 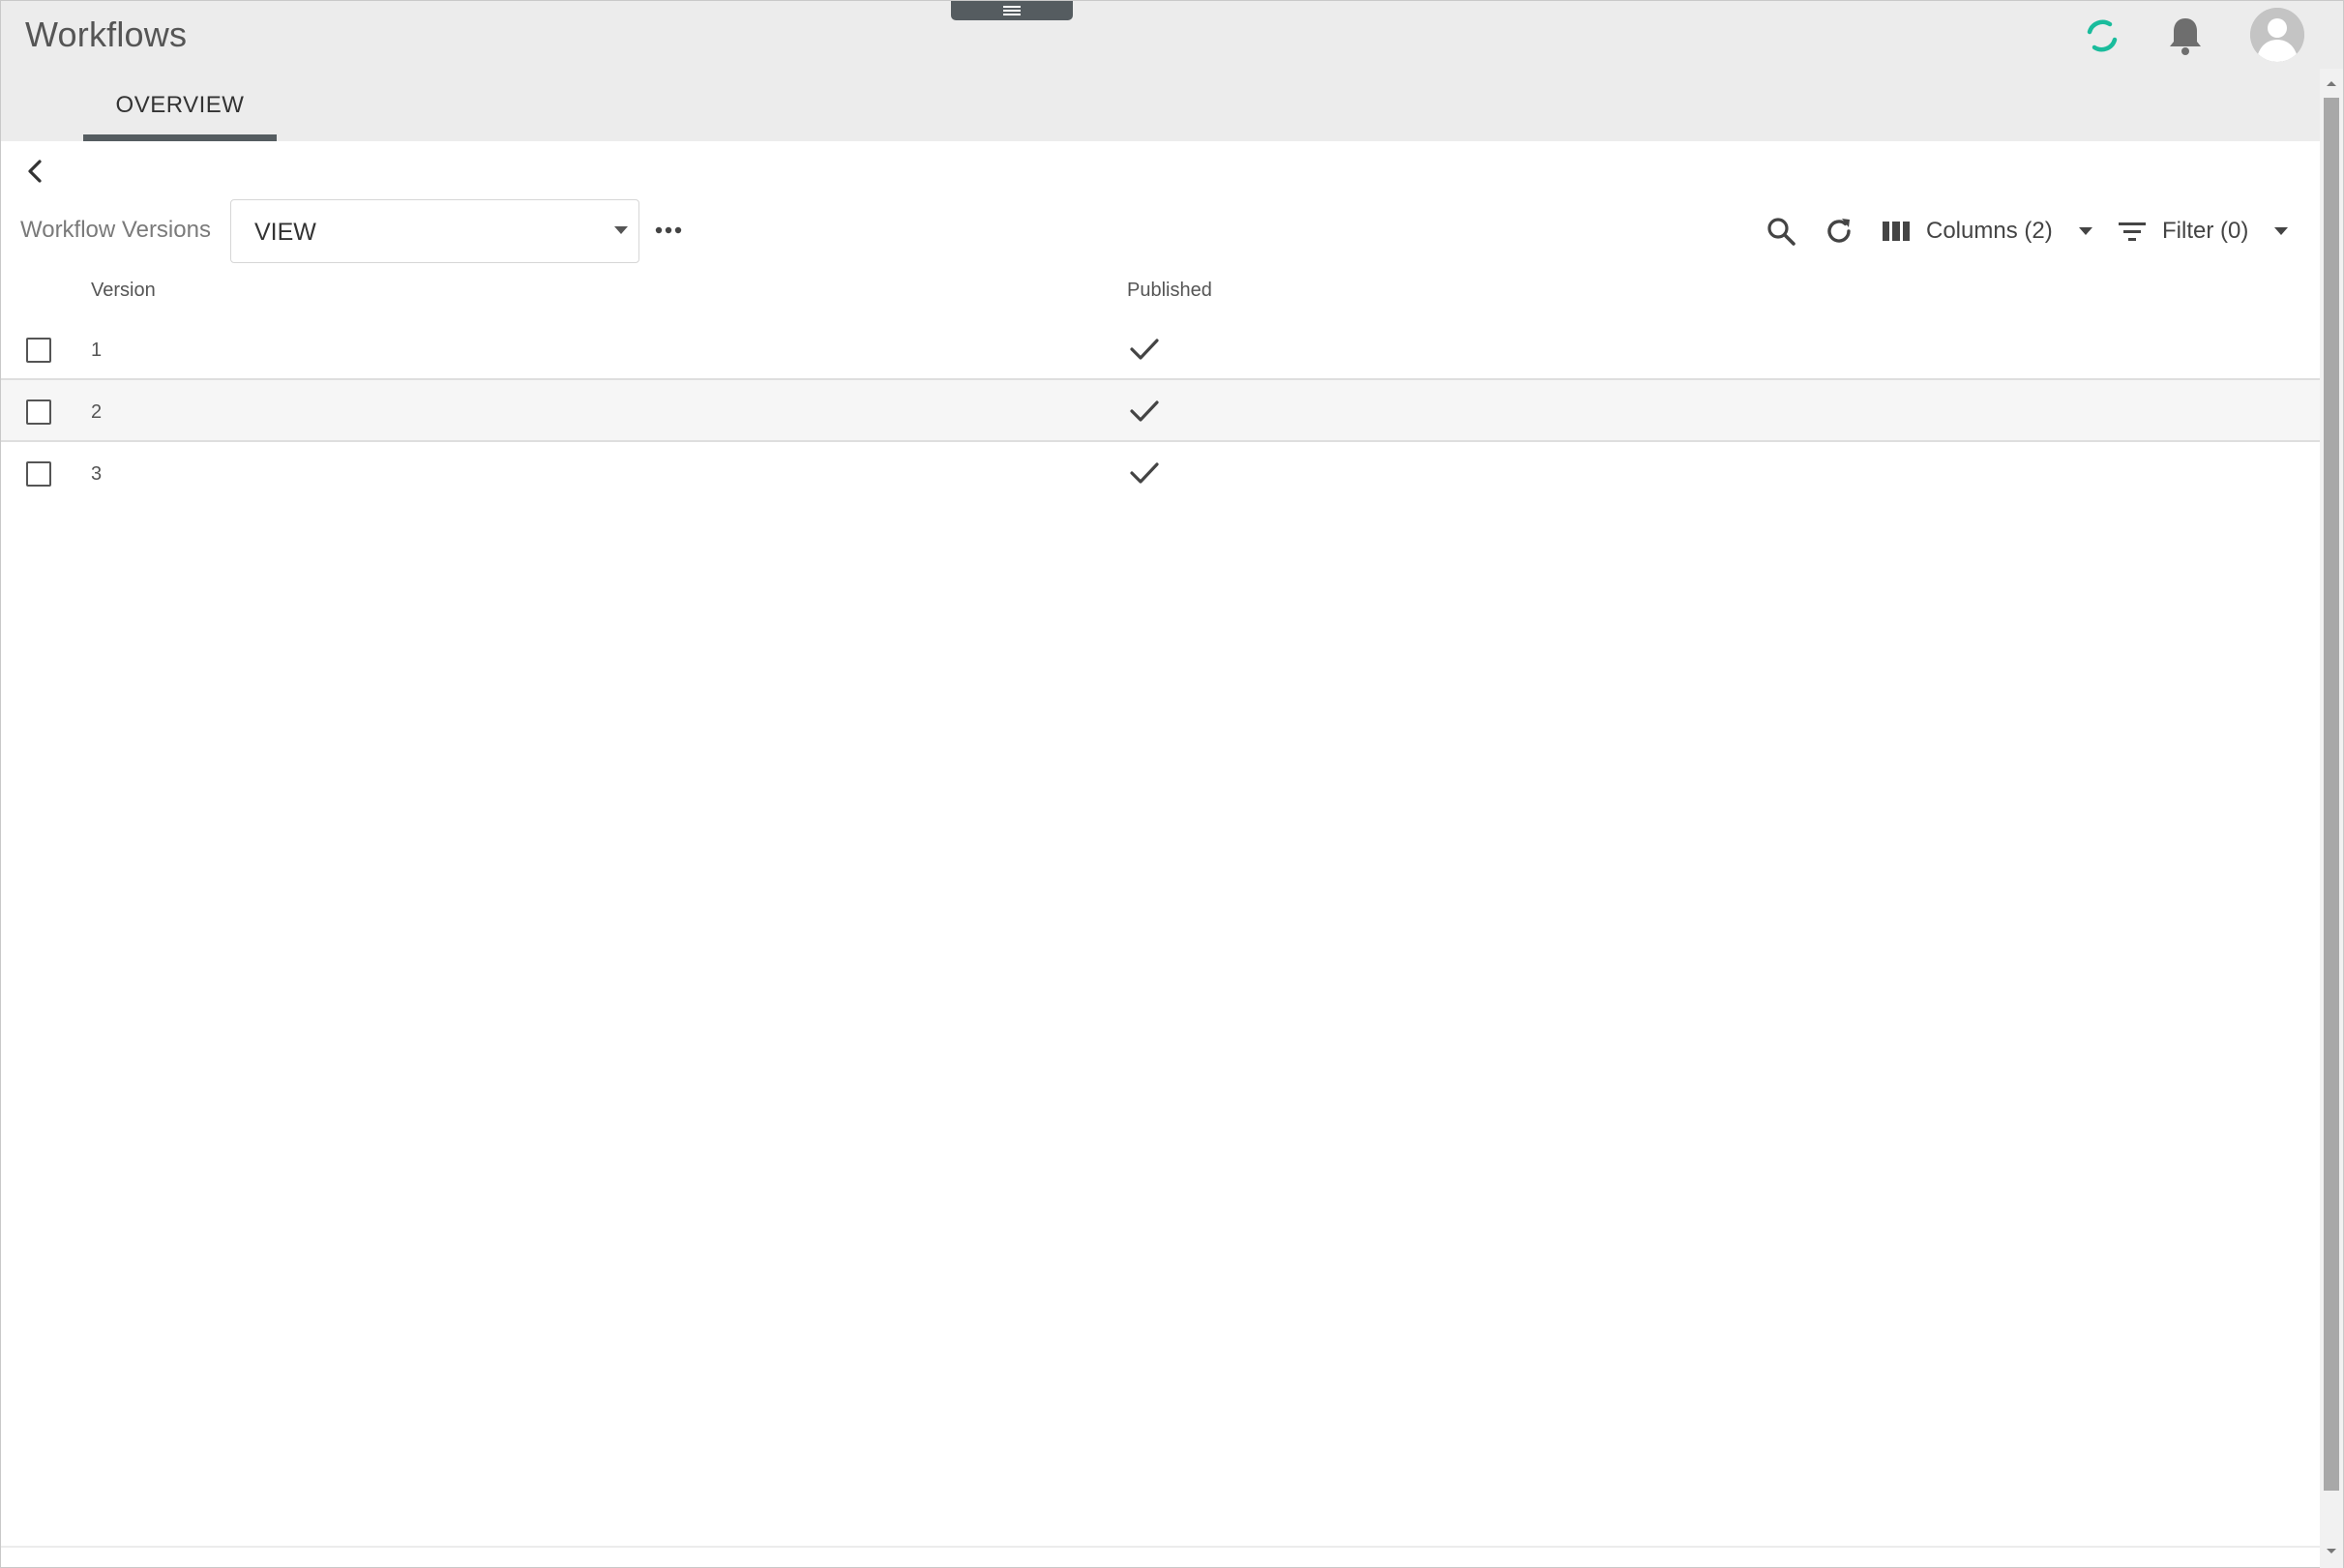 I want to click on tab-overview-label: OVERVIEW, so click(x=180, y=105).